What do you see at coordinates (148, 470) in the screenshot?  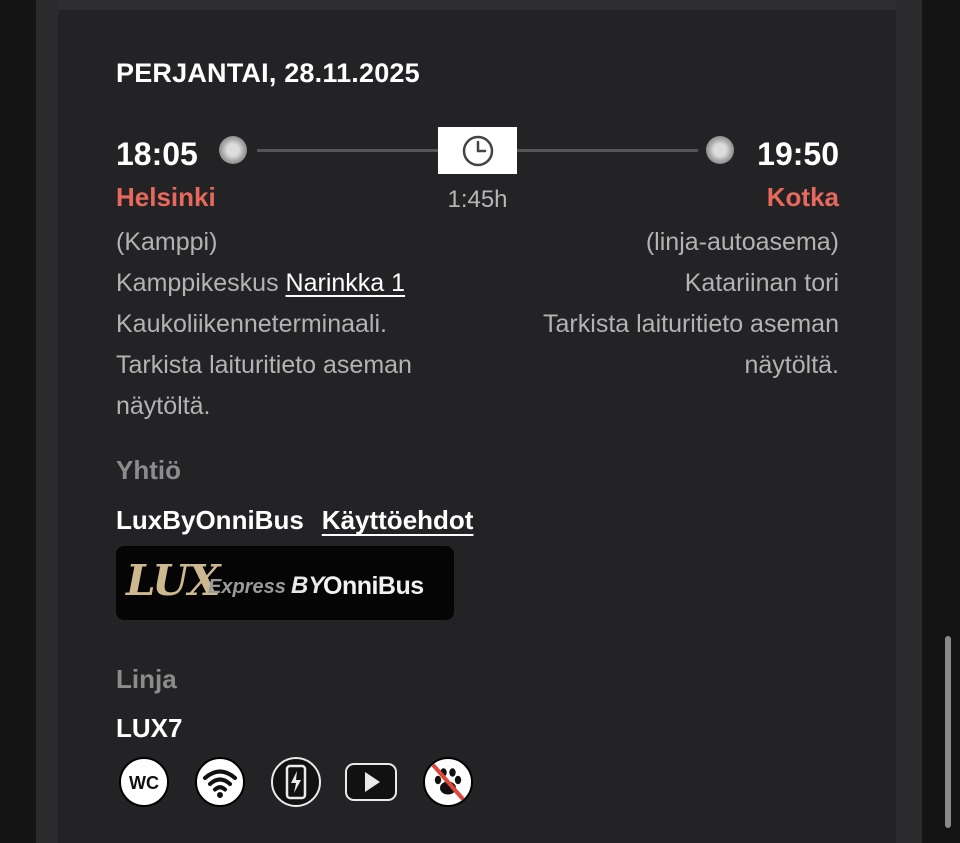 I see `company-label: Yhtiö` at bounding box center [148, 470].